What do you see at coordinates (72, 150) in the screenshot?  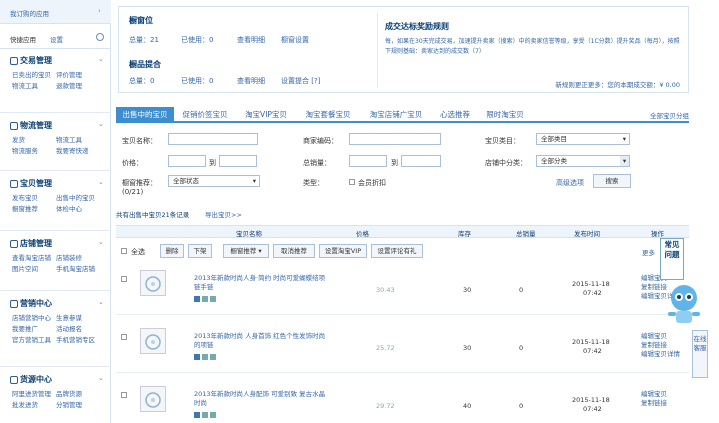 I see `sidebar-link: 我要寄快递` at bounding box center [72, 150].